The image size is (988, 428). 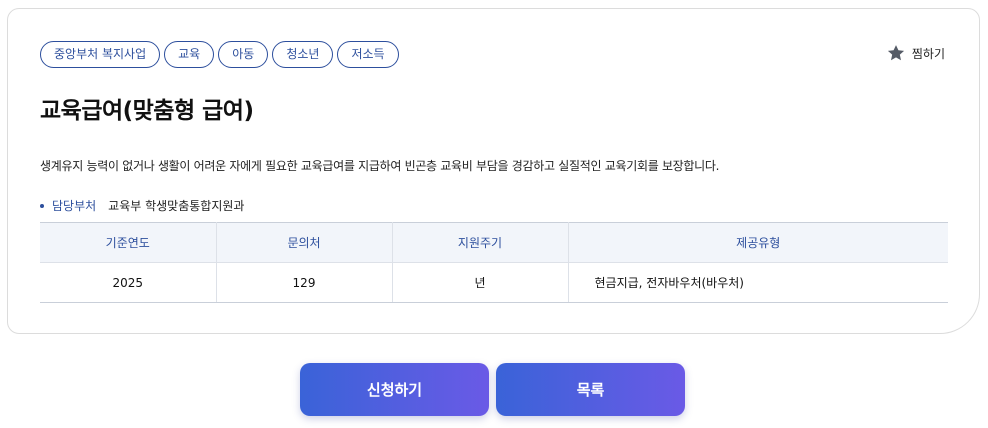 I want to click on header-base-year: 기준연도, so click(x=128, y=242).